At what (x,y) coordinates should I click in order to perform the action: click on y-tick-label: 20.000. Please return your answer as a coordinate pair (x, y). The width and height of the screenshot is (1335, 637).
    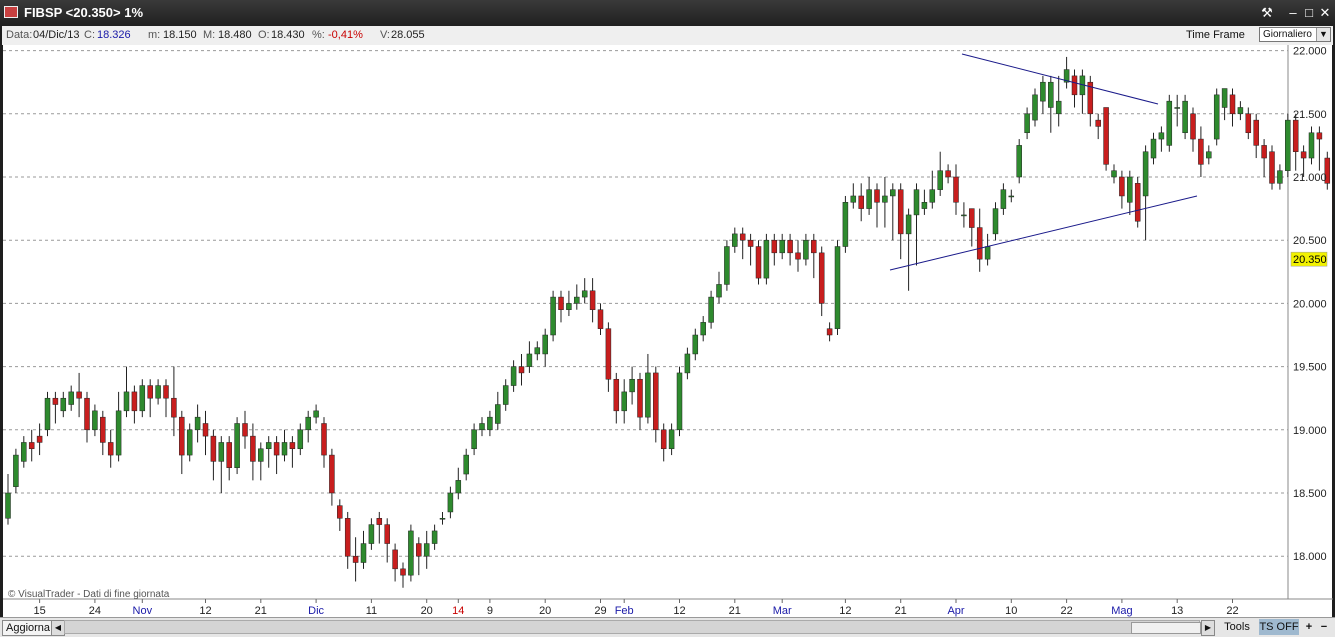
    Looking at the image, I should click on (1310, 304).